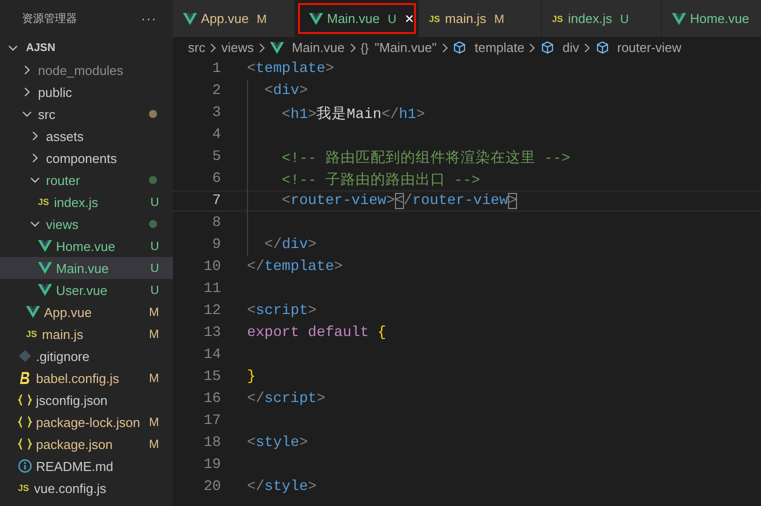  I want to click on editor-tab: JS main.js M, so click(480, 18).